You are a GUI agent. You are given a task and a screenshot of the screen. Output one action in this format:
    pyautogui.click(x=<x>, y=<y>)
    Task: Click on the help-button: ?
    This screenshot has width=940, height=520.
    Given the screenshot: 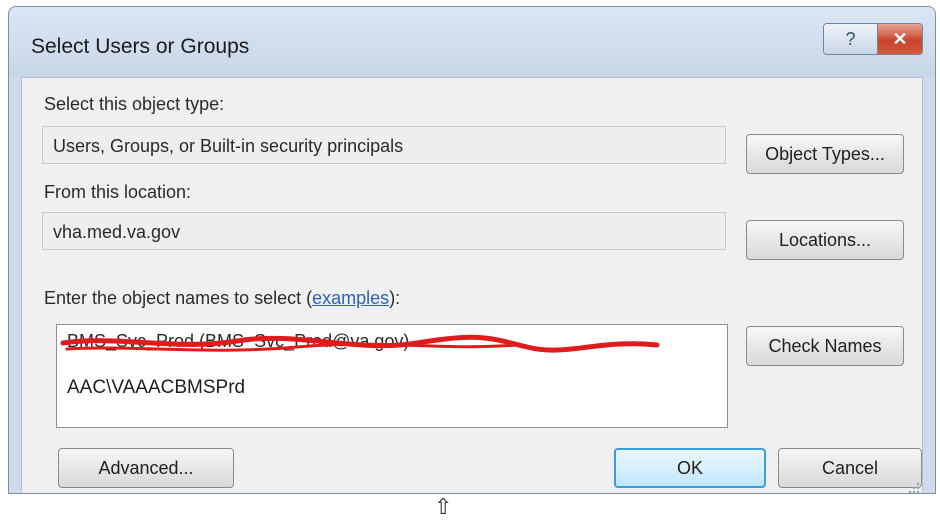 What is the action you would take?
    pyautogui.click(x=851, y=39)
    